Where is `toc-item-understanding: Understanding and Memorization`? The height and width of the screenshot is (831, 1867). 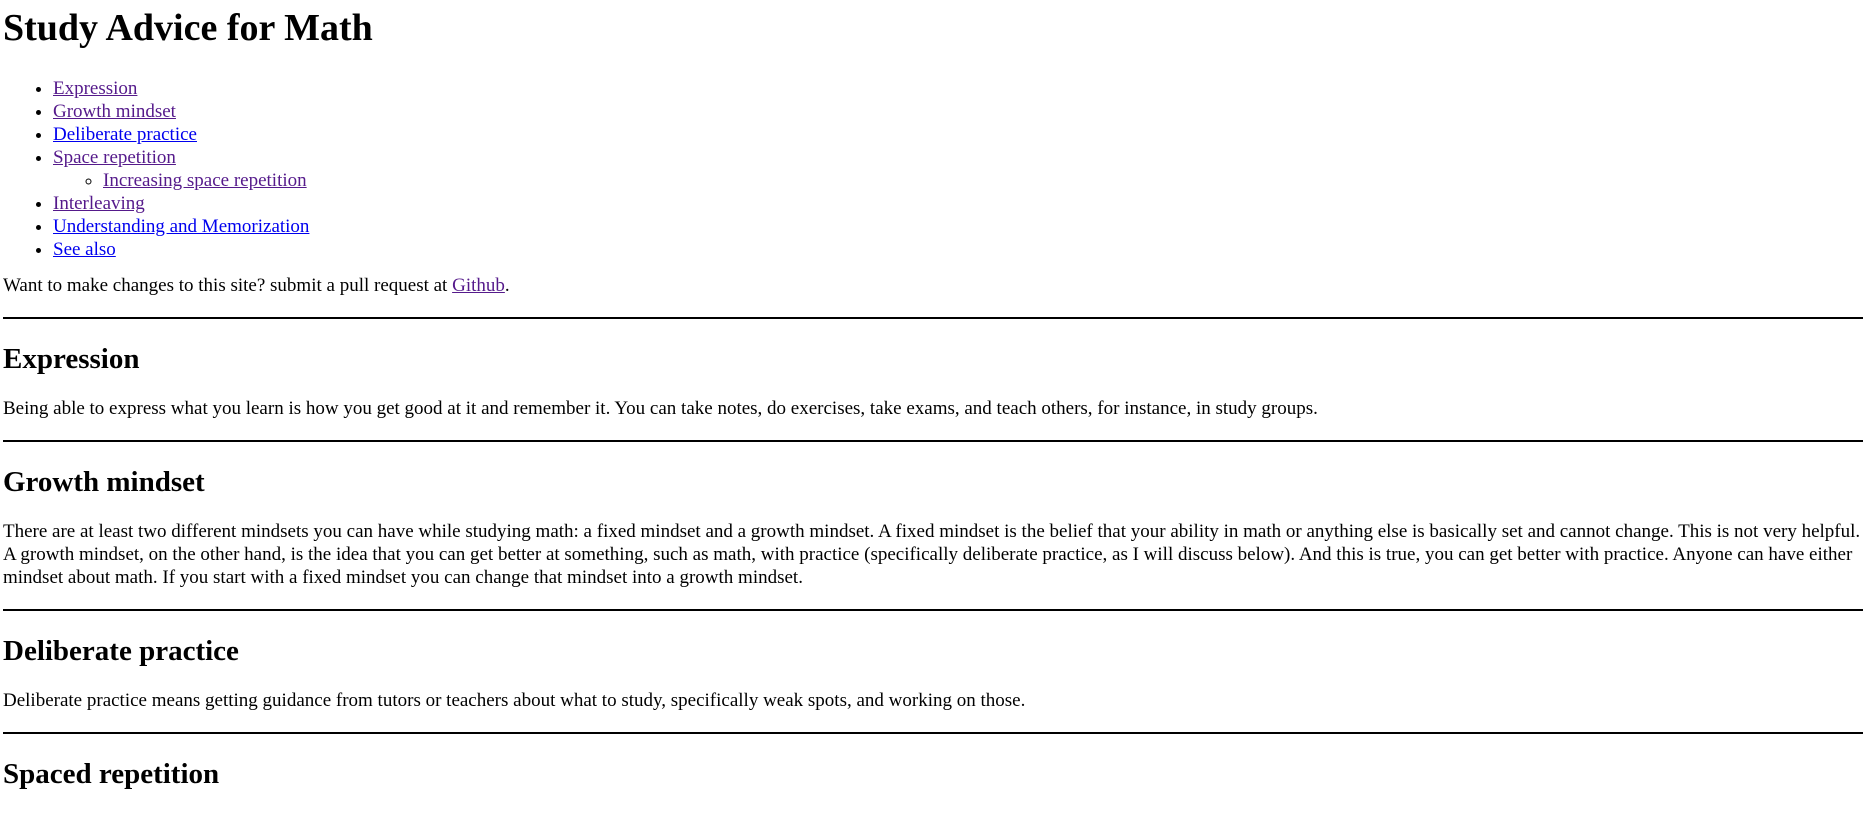 toc-item-understanding: Understanding and Memorization is located at coordinates (958, 226).